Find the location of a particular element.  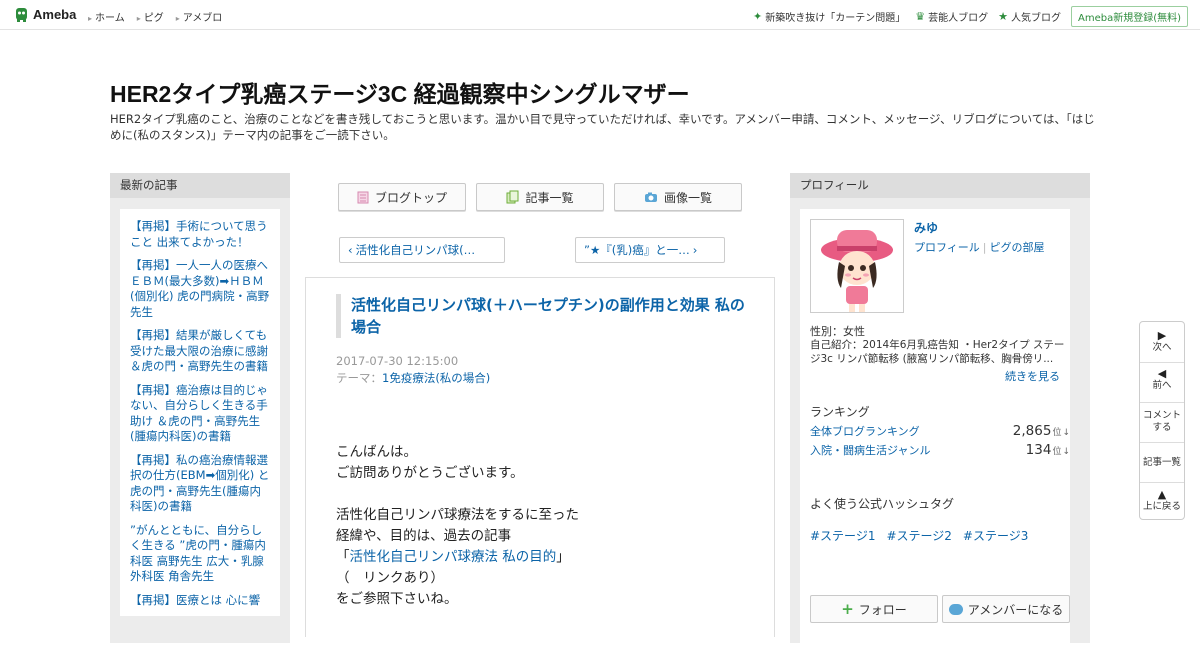

blog-title: HER2タイプ乳癌ステージ3C 経過観察中シングルマザー is located at coordinates (400, 92).